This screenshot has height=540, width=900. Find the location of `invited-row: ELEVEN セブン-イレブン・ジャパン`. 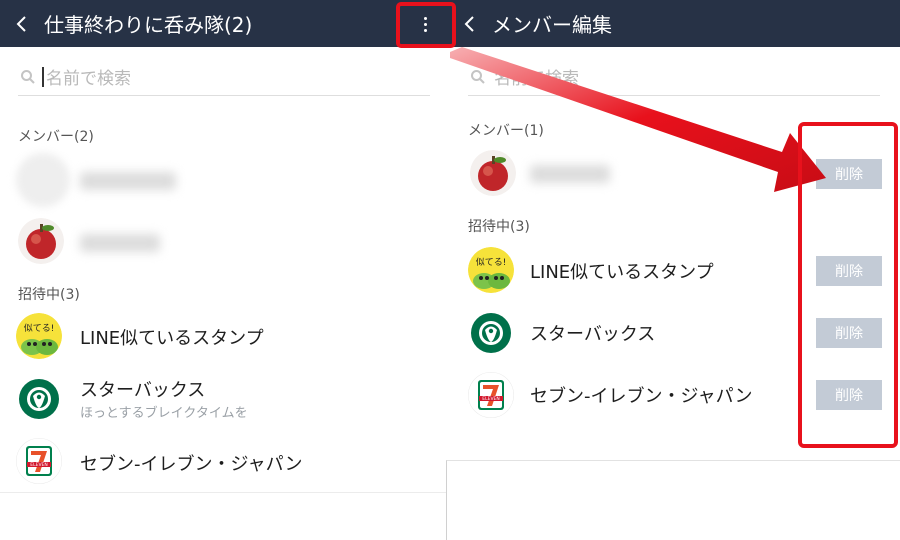

invited-row: ELEVEN セブン-イレブン・ジャパン is located at coordinates (224, 460).